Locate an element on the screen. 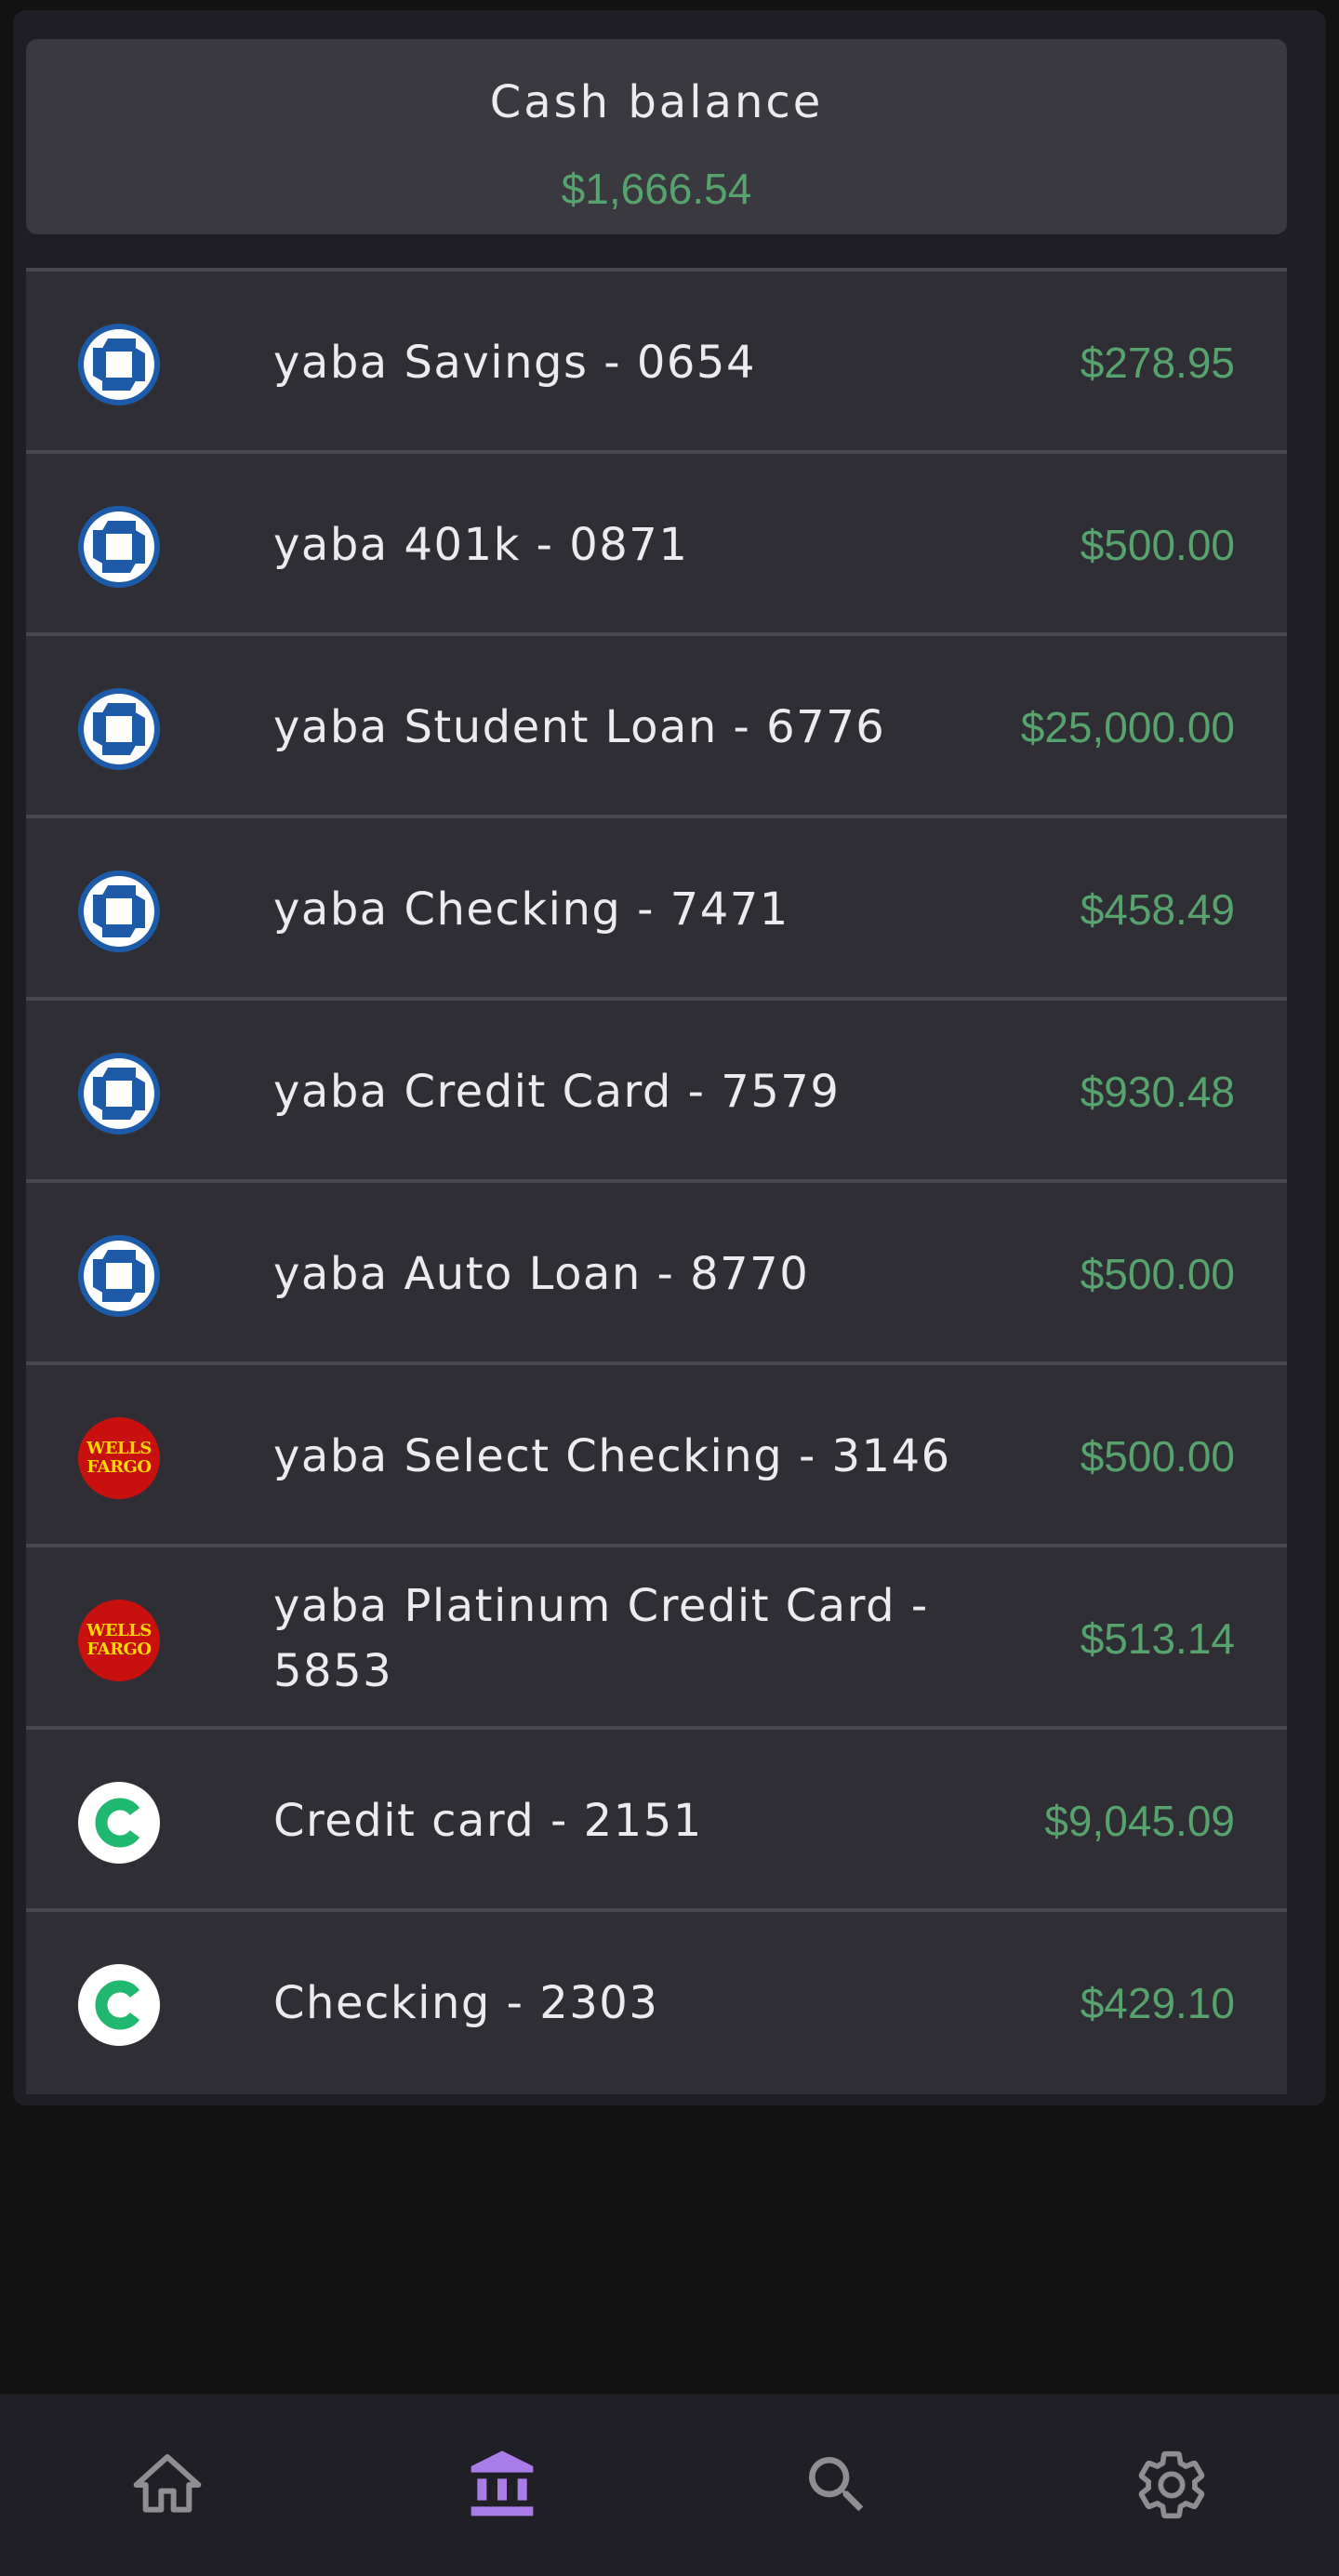 The width and height of the screenshot is (1339, 2576). nav-home-button is located at coordinates (167, 2485).